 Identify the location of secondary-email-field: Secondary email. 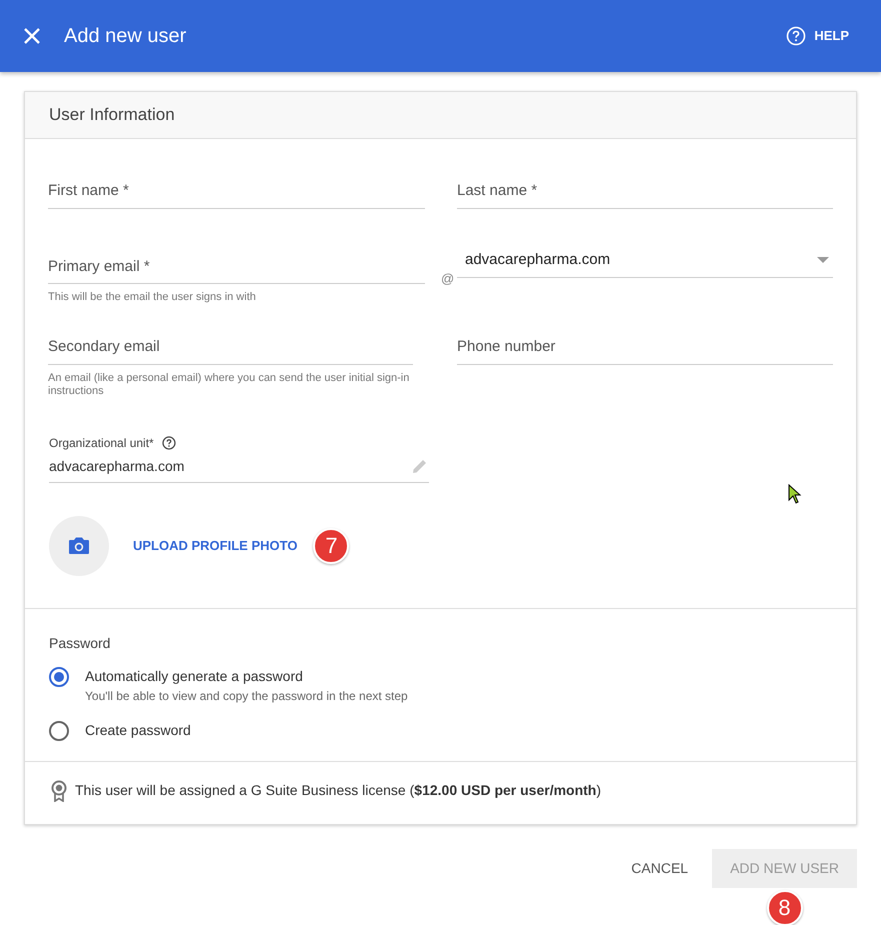
(230, 348).